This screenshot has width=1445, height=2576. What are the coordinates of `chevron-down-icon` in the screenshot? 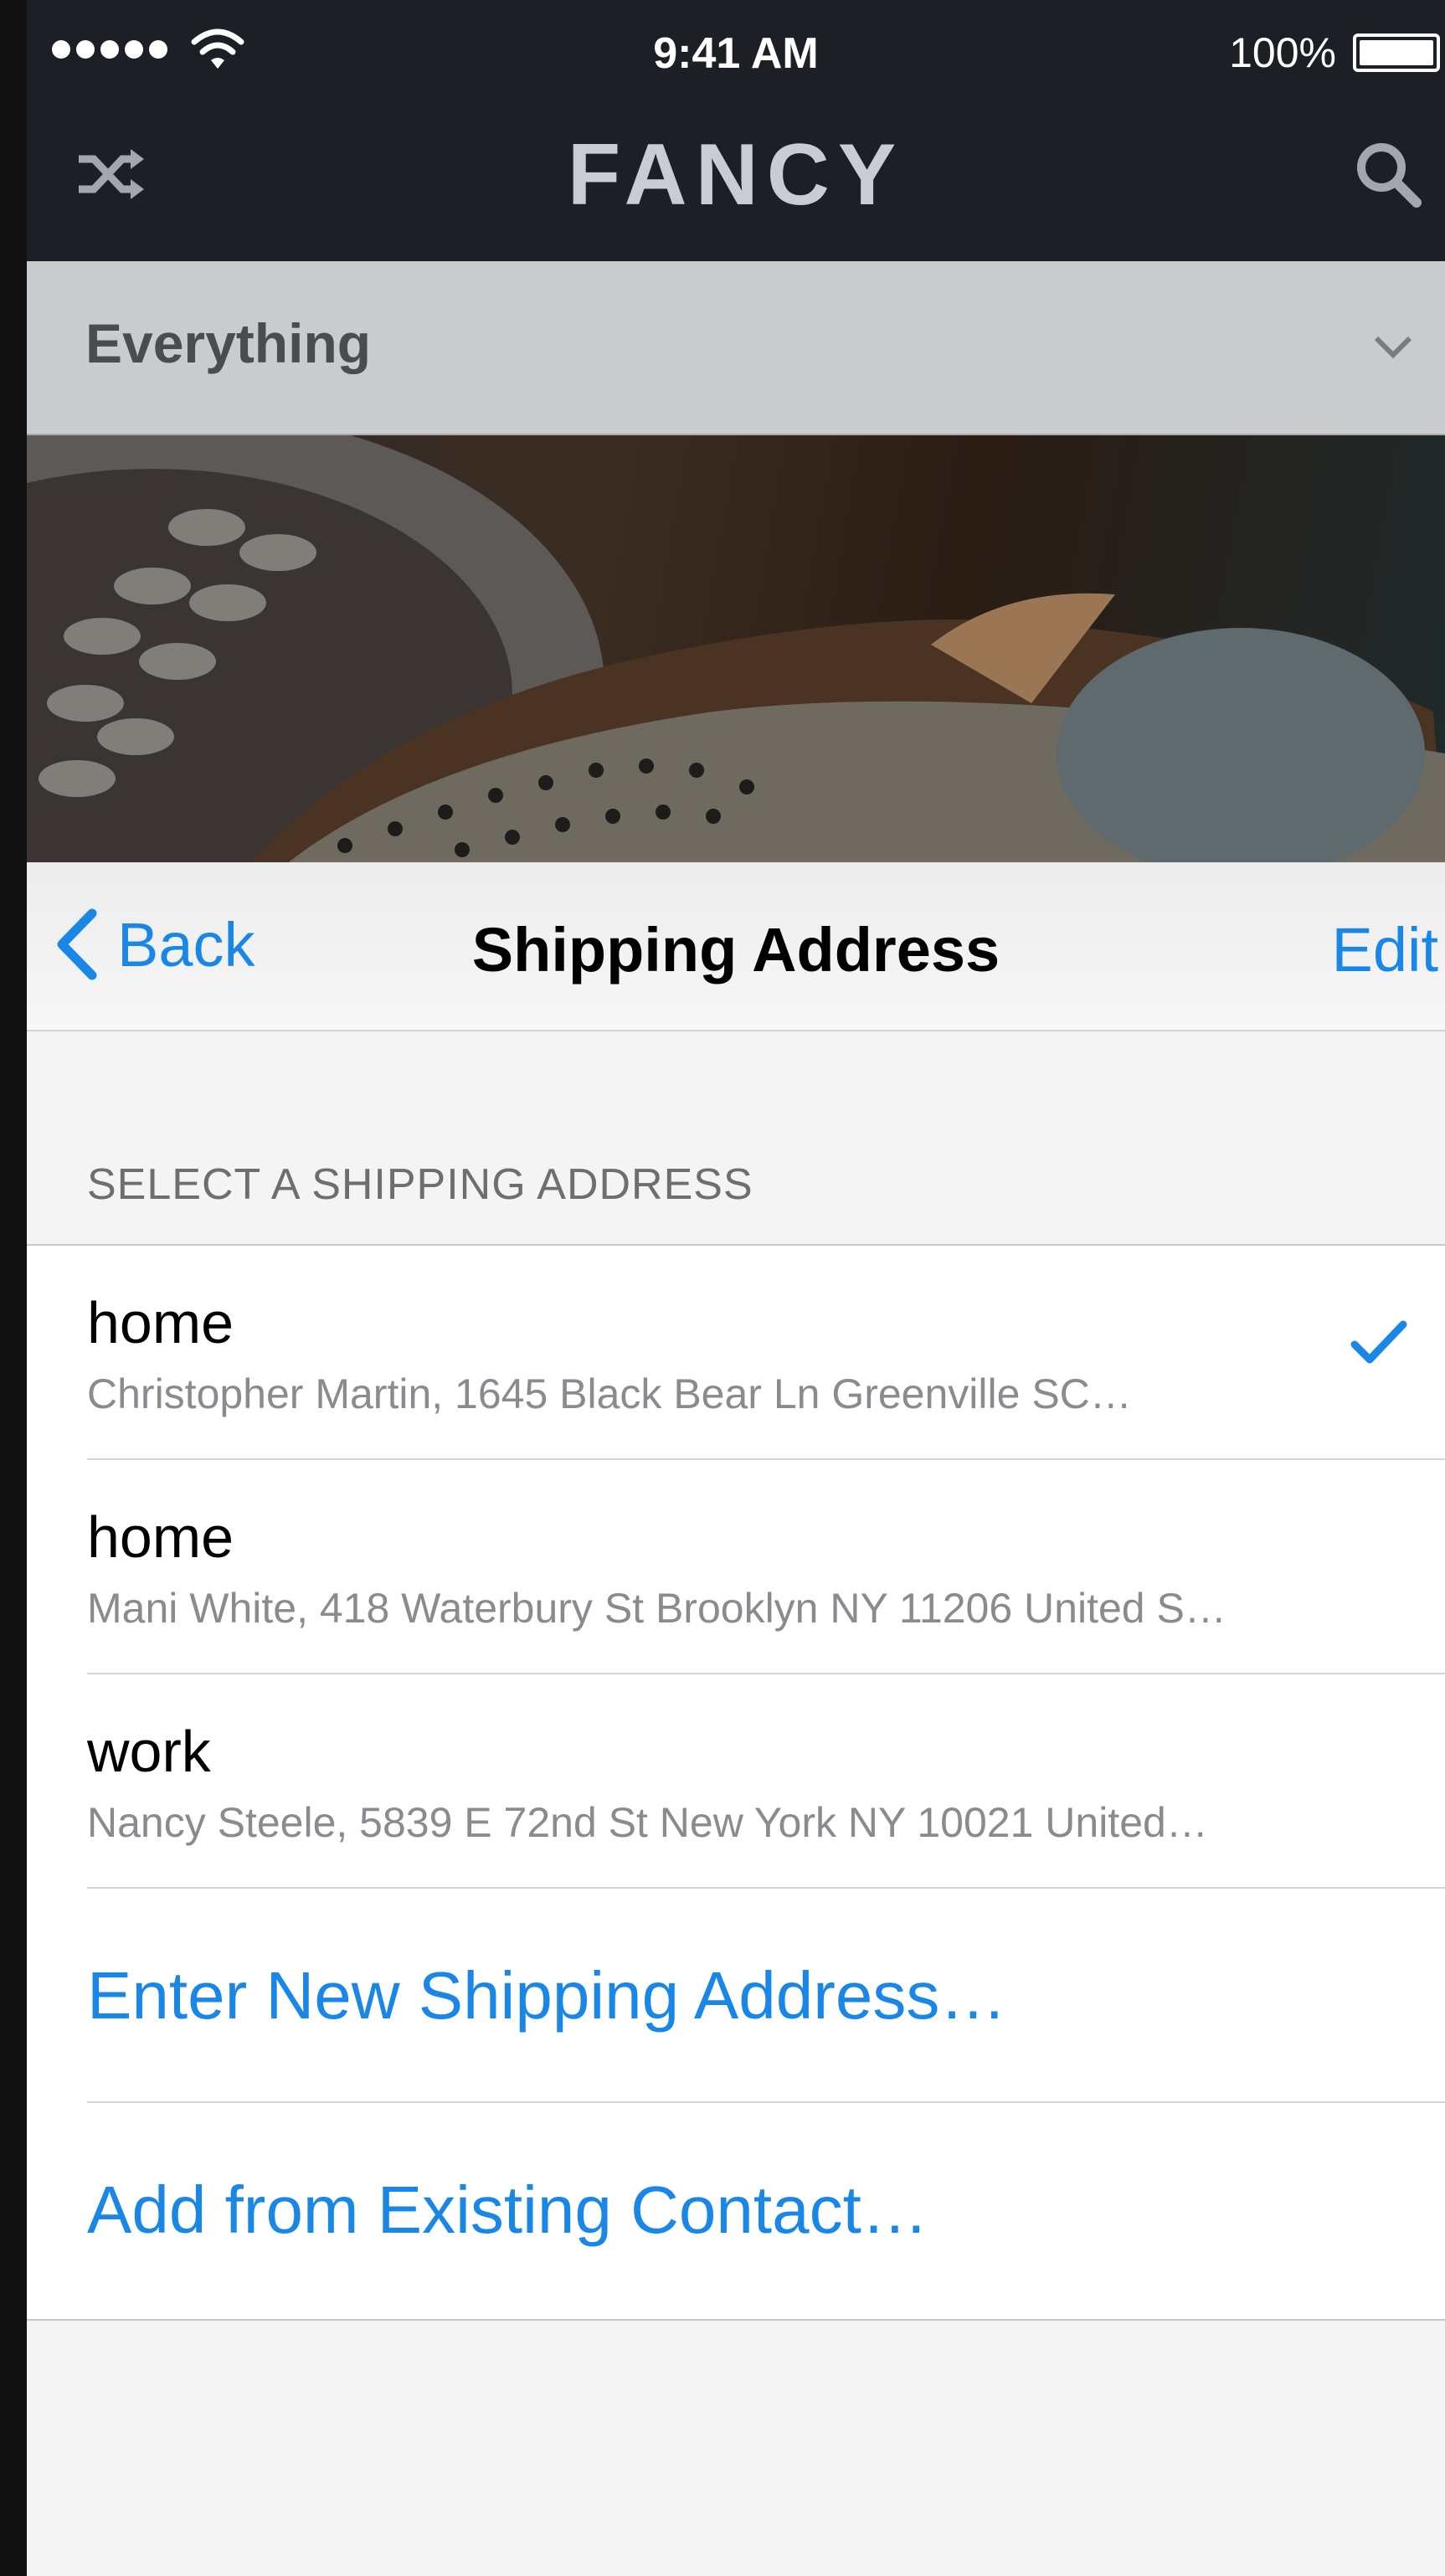 It's located at (1393, 348).